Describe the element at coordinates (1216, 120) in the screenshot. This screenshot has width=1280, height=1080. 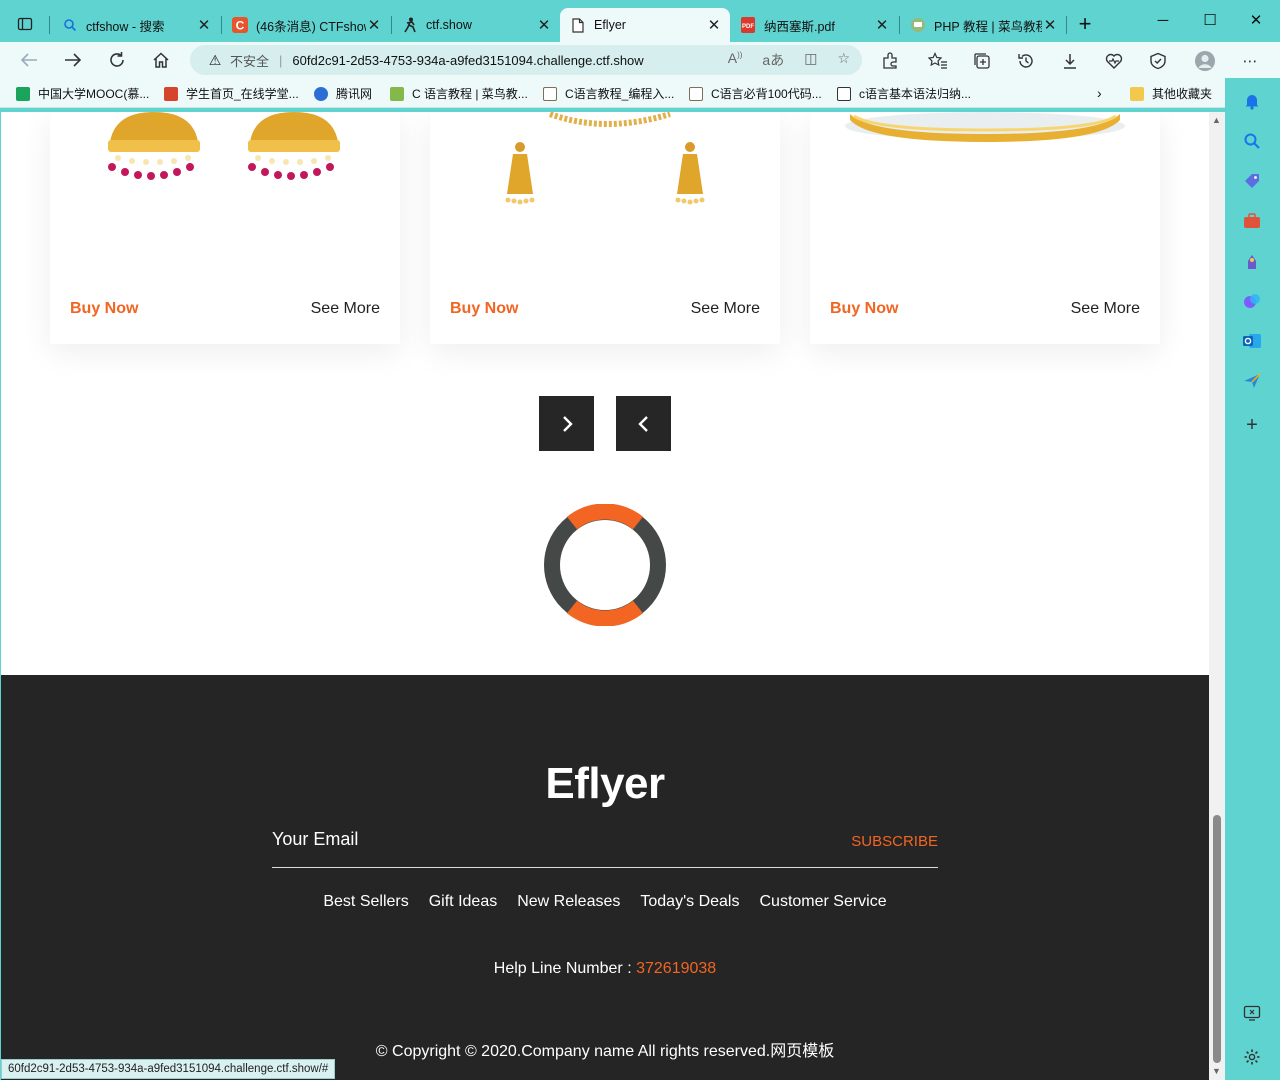
I see `scroll-up-arrow-icon: ▲` at that location.